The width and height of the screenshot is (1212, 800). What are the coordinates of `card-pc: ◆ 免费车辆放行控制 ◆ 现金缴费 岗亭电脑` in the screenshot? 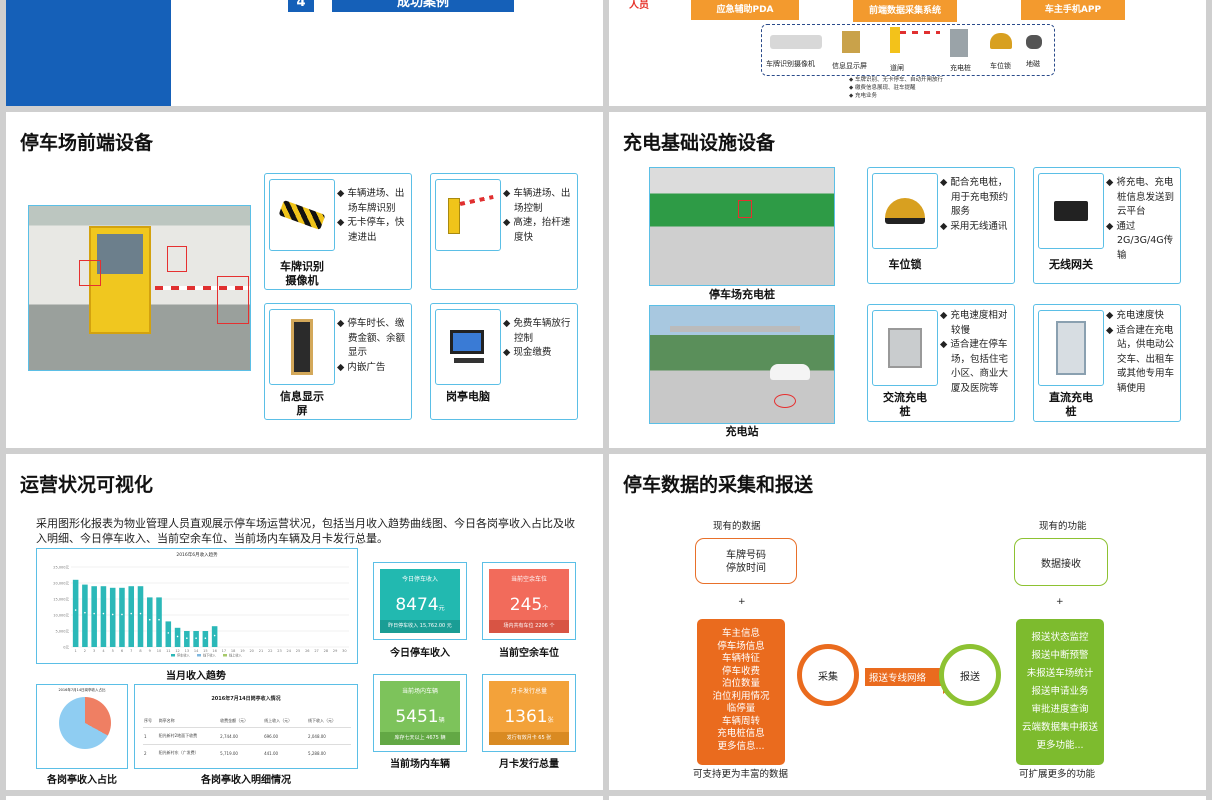 It's located at (504, 361).